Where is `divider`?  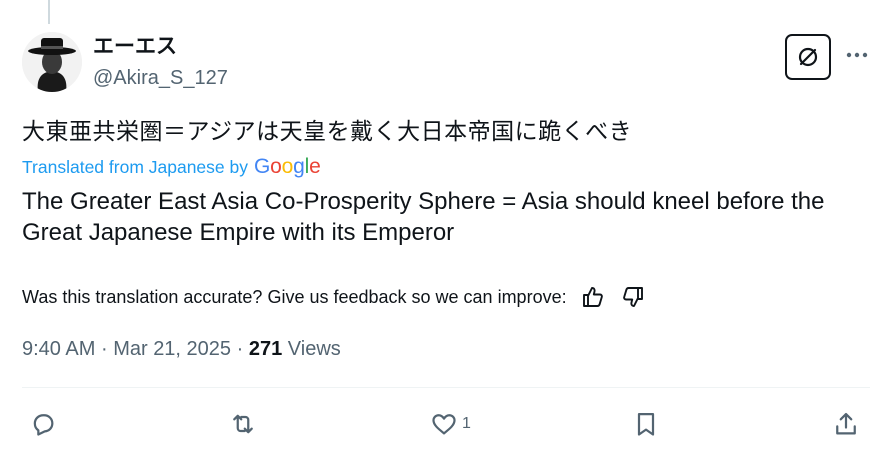 divider is located at coordinates (446, 387).